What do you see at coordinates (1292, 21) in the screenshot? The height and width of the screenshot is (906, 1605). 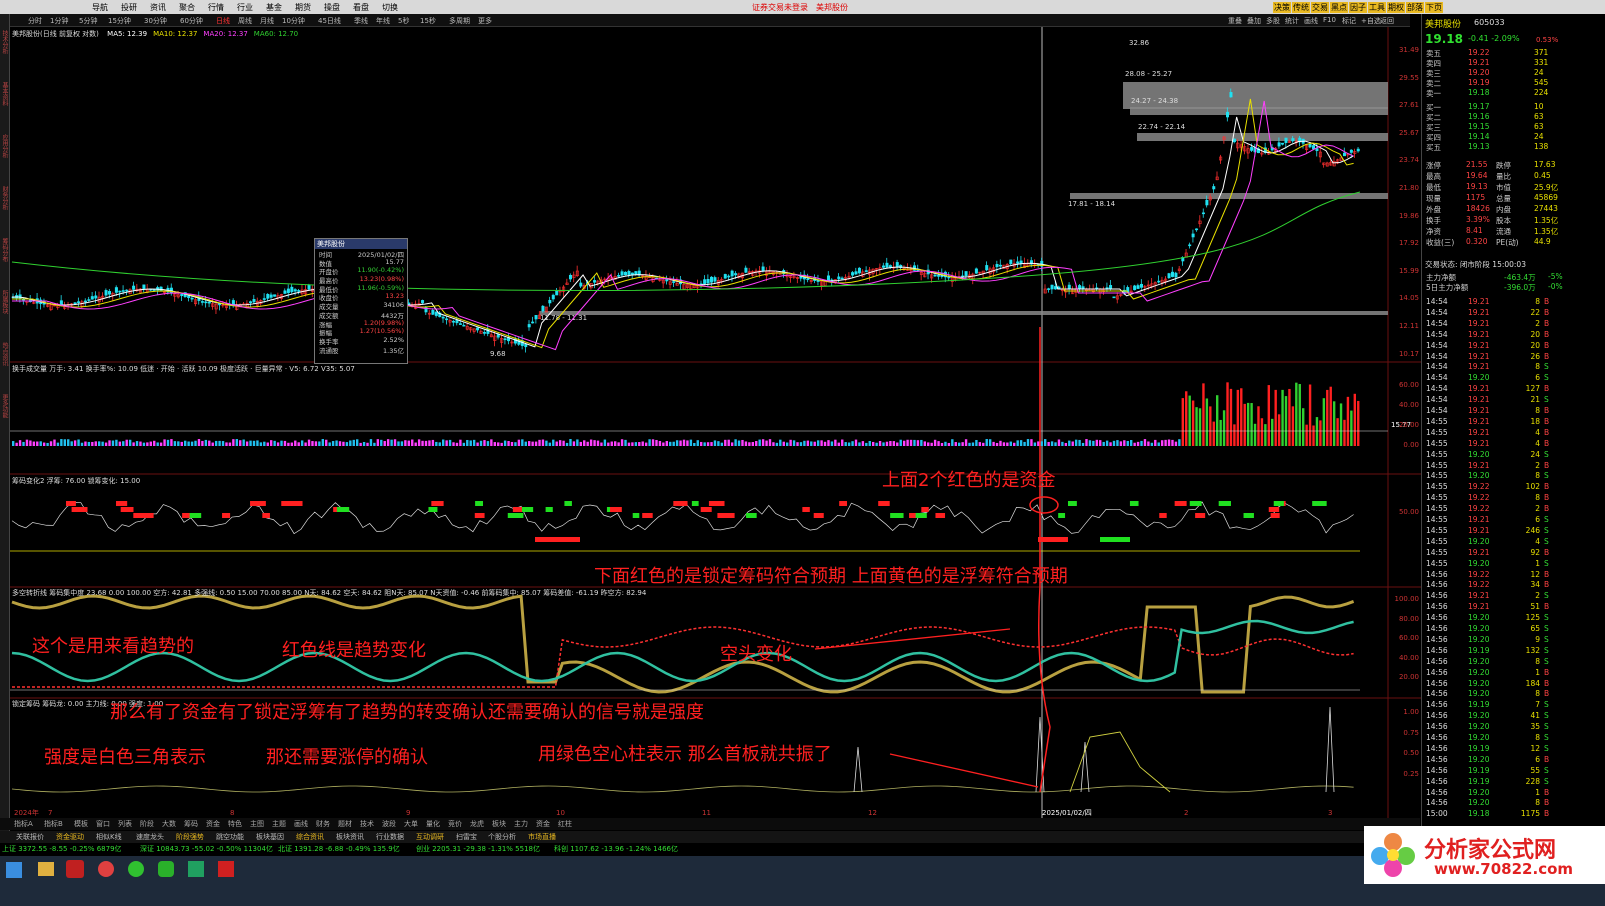 I see `toolbar-right-item: 统计` at bounding box center [1292, 21].